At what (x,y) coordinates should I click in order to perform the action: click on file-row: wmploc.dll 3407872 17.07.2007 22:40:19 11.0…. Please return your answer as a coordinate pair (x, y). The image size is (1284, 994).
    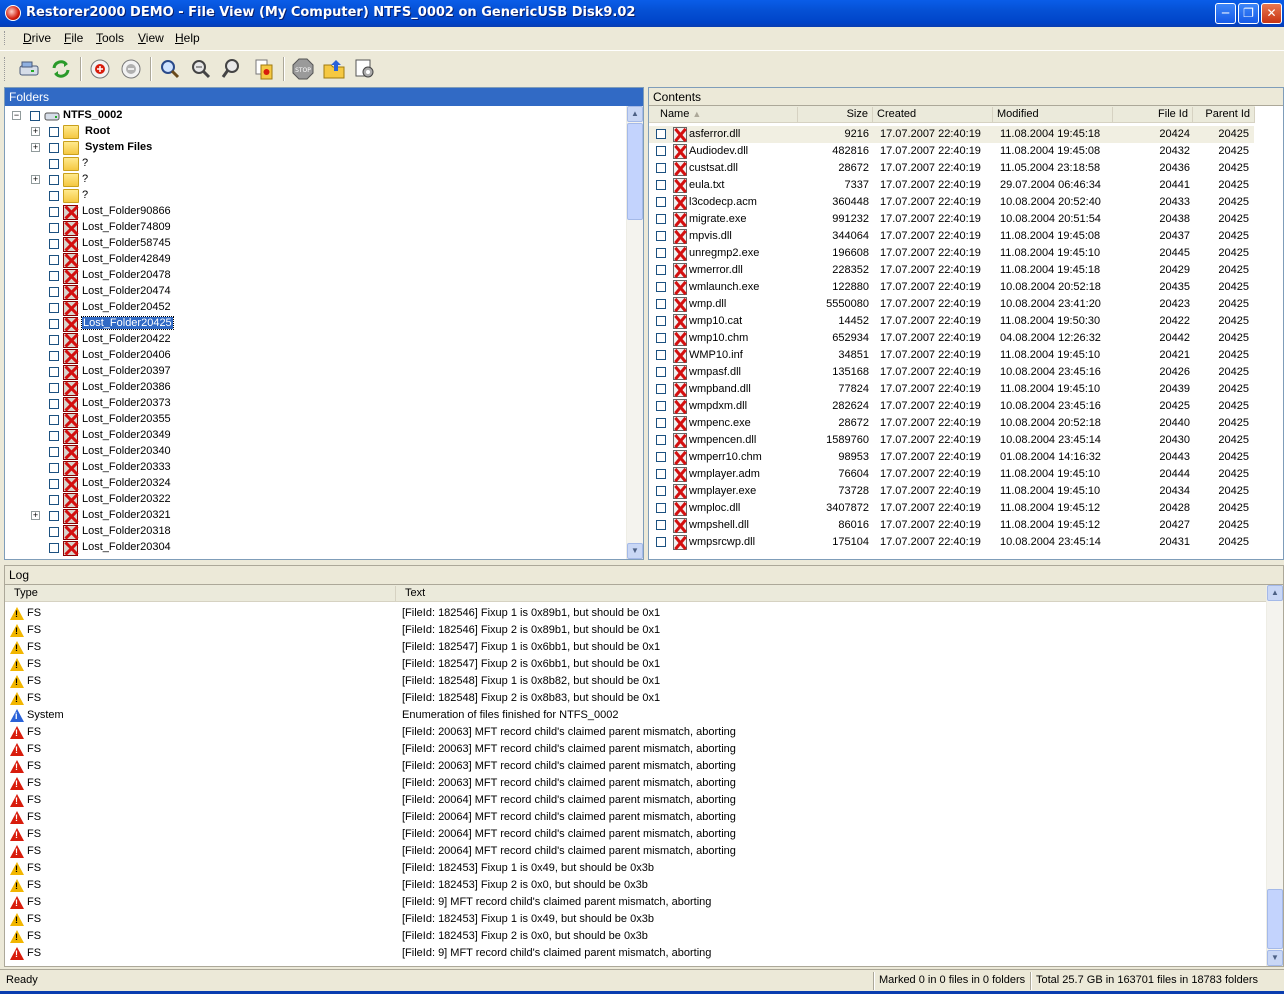
    Looking at the image, I should click on (951, 508).